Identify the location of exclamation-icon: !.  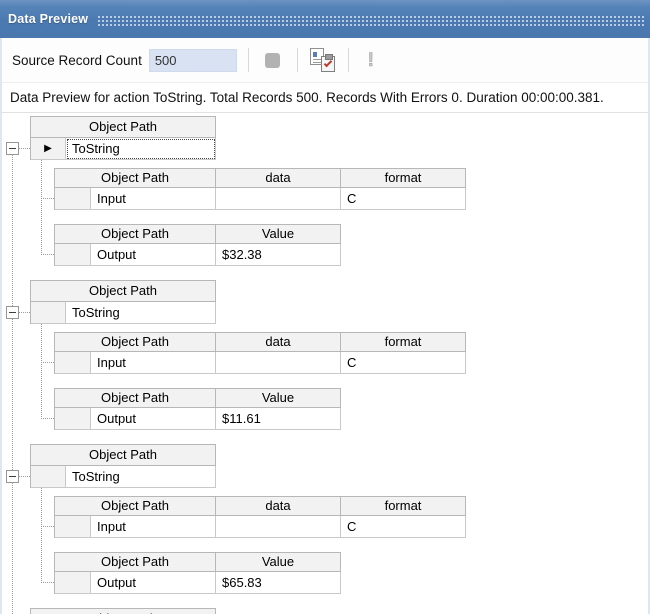
(370, 60).